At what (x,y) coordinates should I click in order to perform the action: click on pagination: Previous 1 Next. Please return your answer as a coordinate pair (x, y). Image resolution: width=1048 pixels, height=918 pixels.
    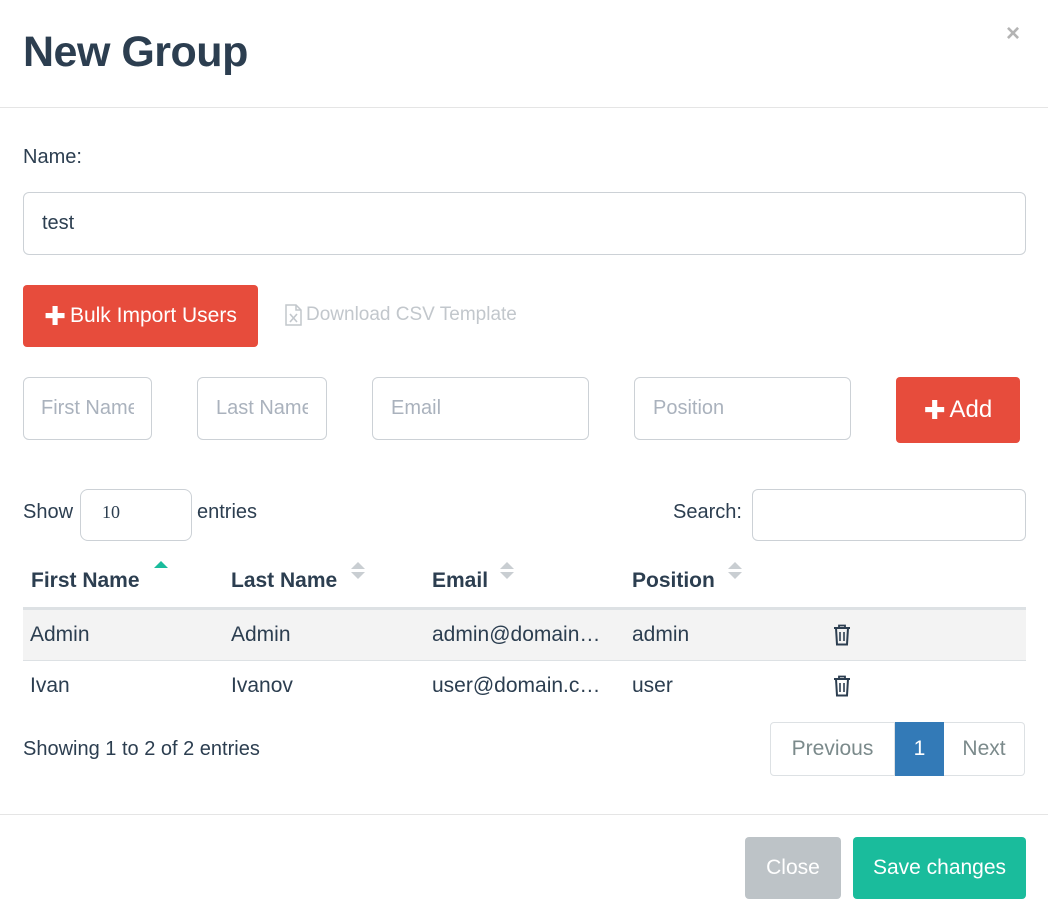
    Looking at the image, I should click on (897, 749).